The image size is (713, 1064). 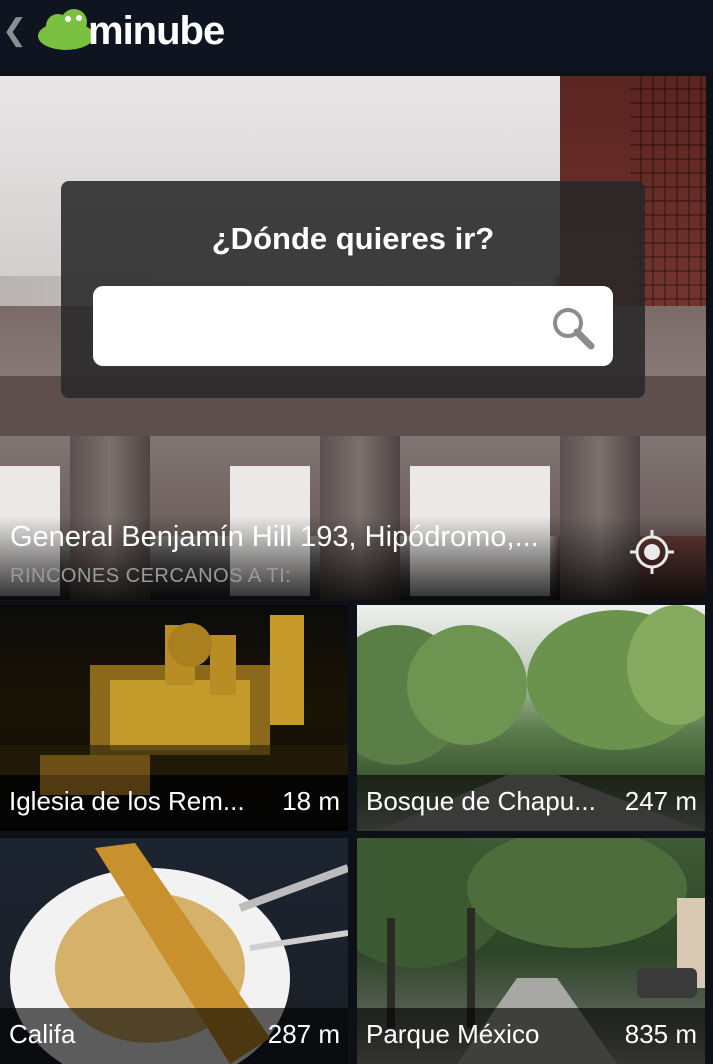 I want to click on search-icon, so click(x=573, y=328).